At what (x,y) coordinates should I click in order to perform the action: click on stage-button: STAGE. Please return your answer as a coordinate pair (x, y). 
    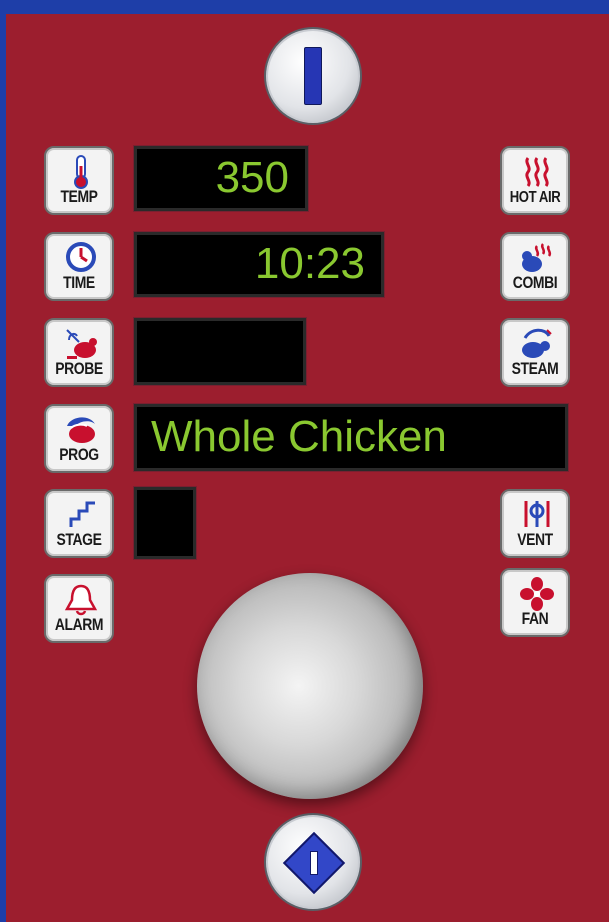
    Looking at the image, I should click on (79, 523).